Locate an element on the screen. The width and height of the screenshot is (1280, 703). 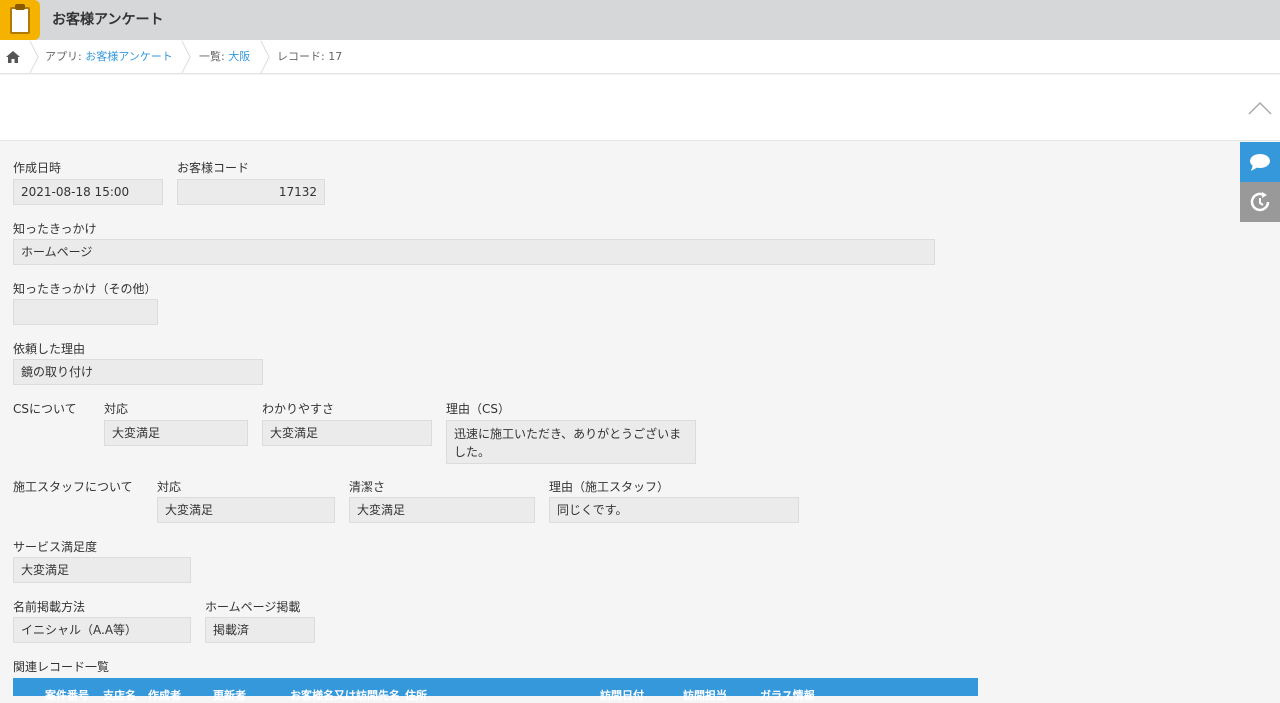
homepage-value: 掲載済 is located at coordinates (260, 630).